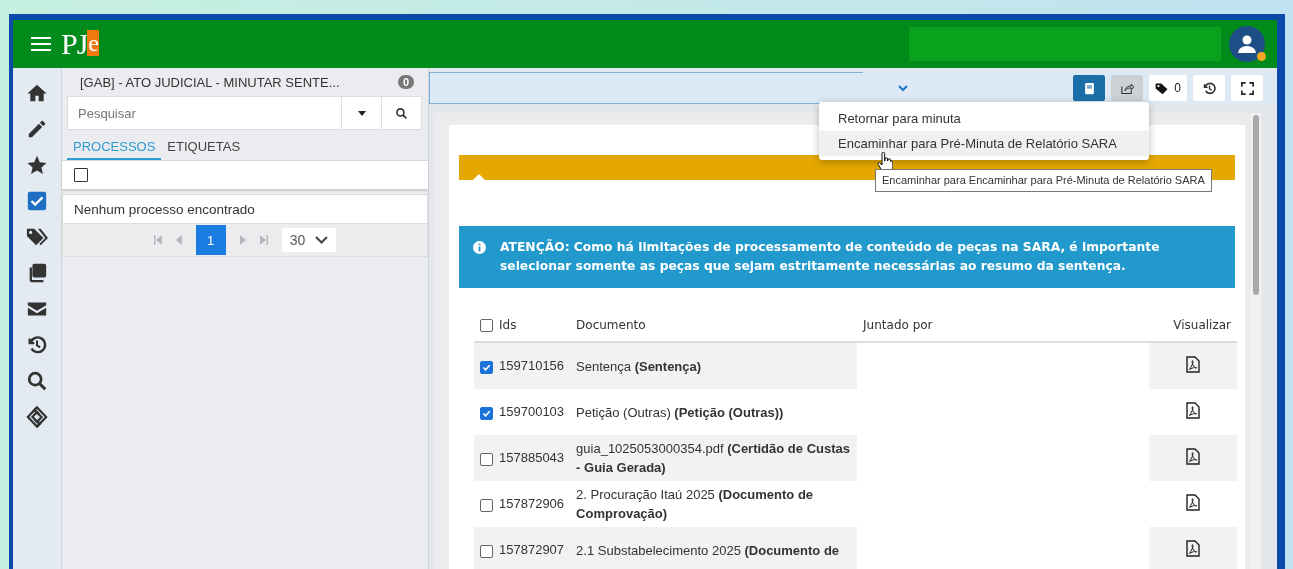 Image resolution: width=1293 pixels, height=569 pixels. Describe the element at coordinates (309, 240) in the screenshot. I see `page-size-select: 30` at that location.